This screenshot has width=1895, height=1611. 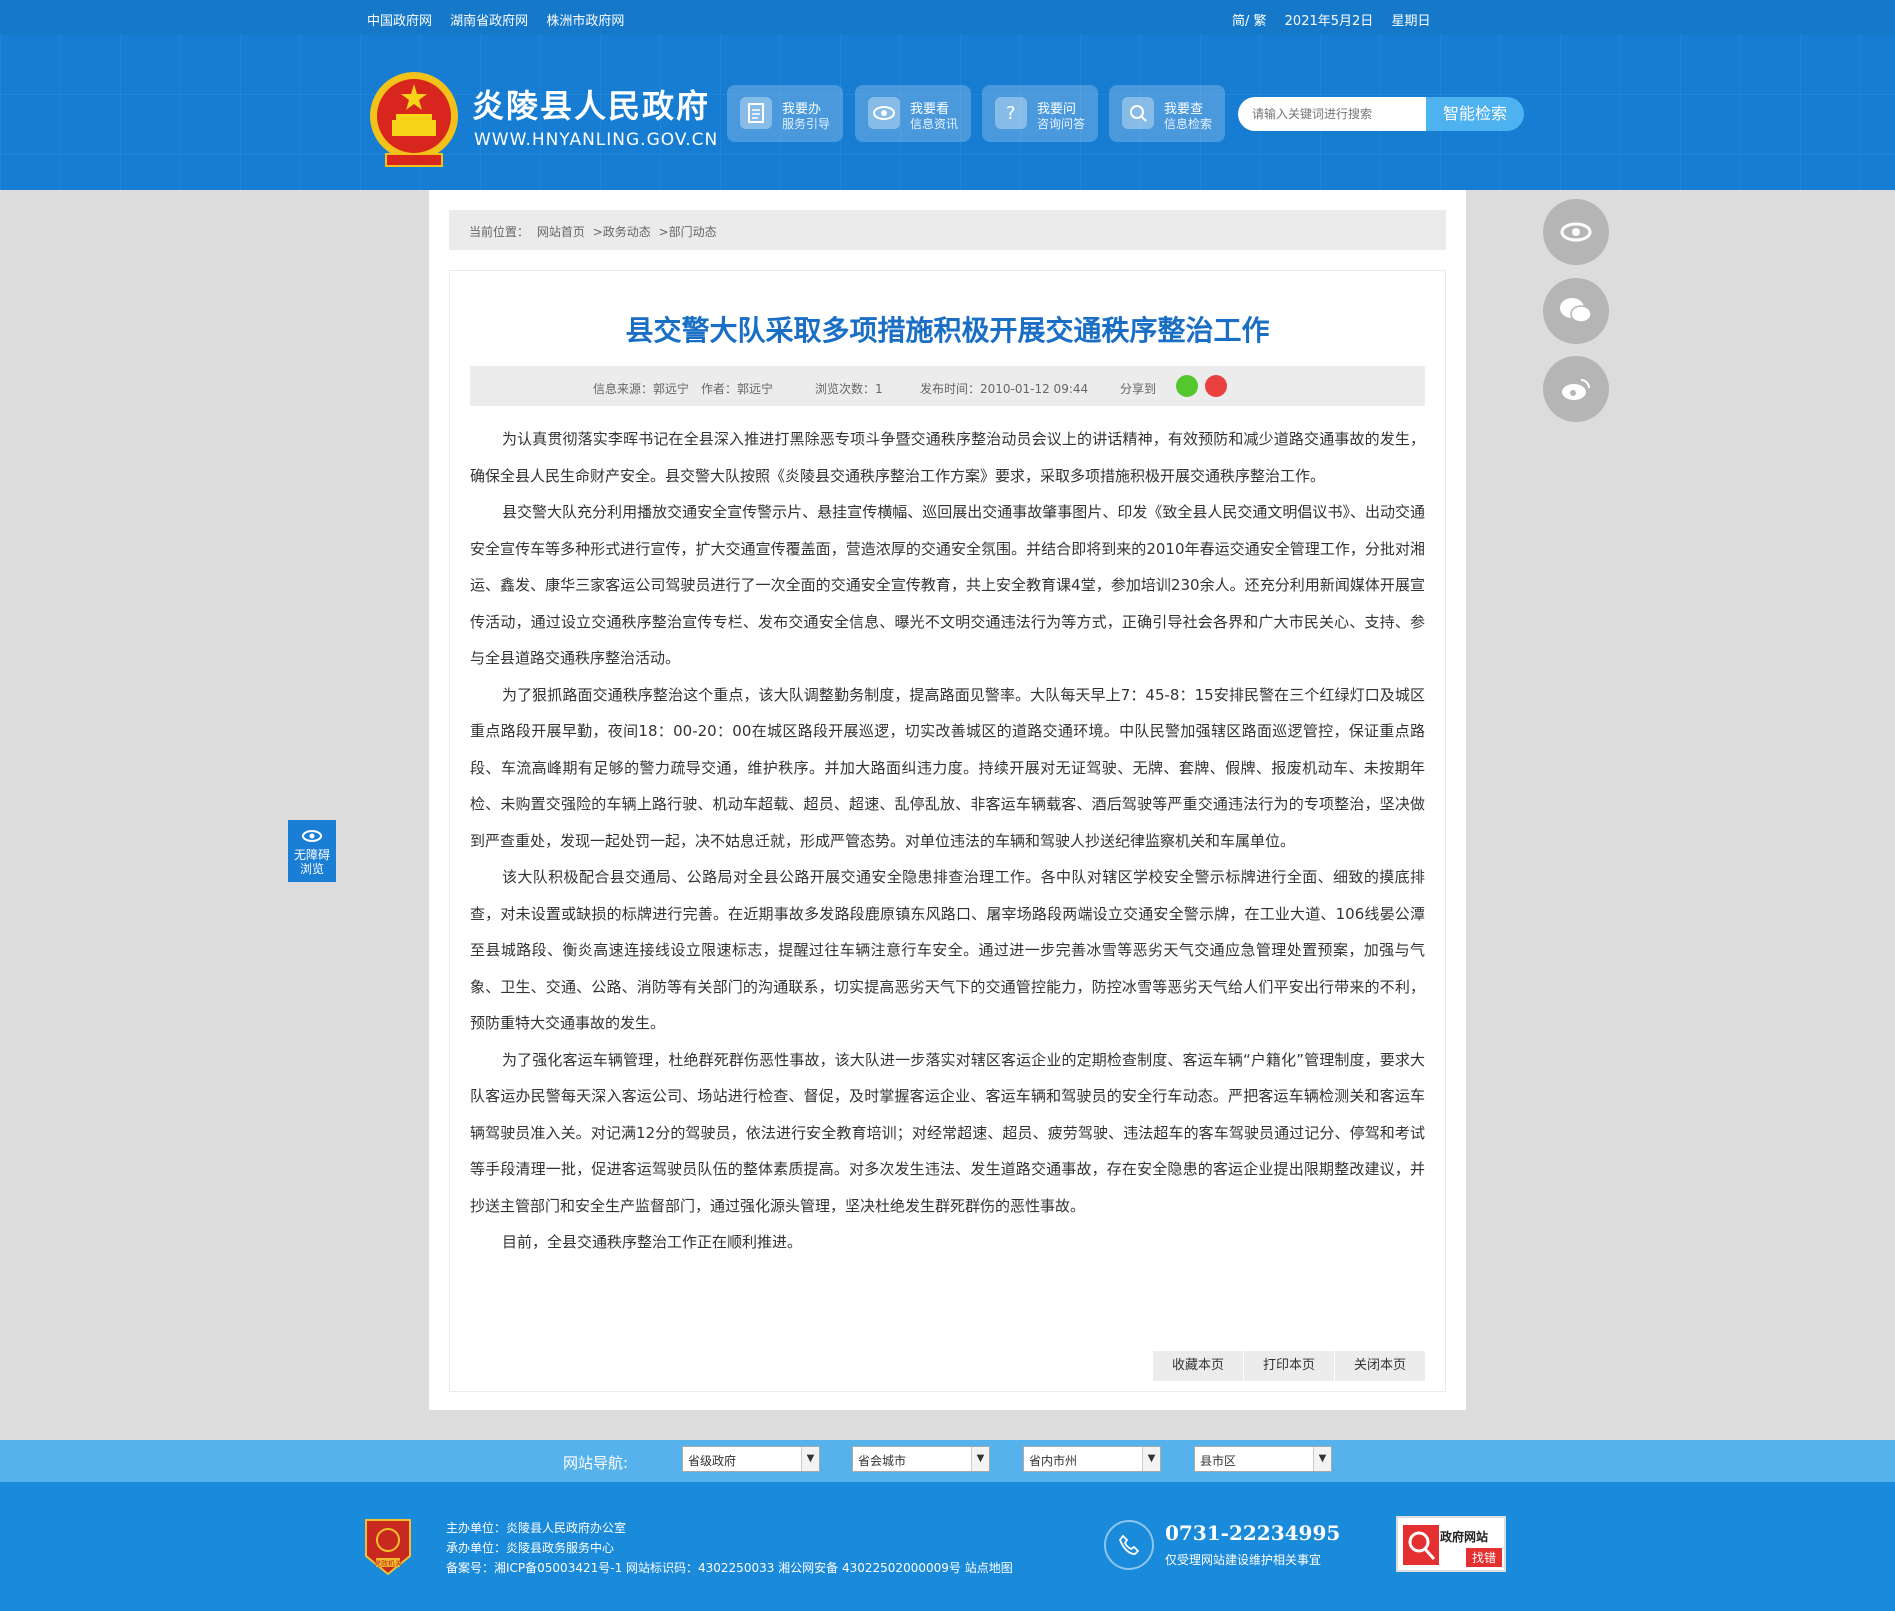 I want to click on wechat-icon, so click(x=1576, y=310).